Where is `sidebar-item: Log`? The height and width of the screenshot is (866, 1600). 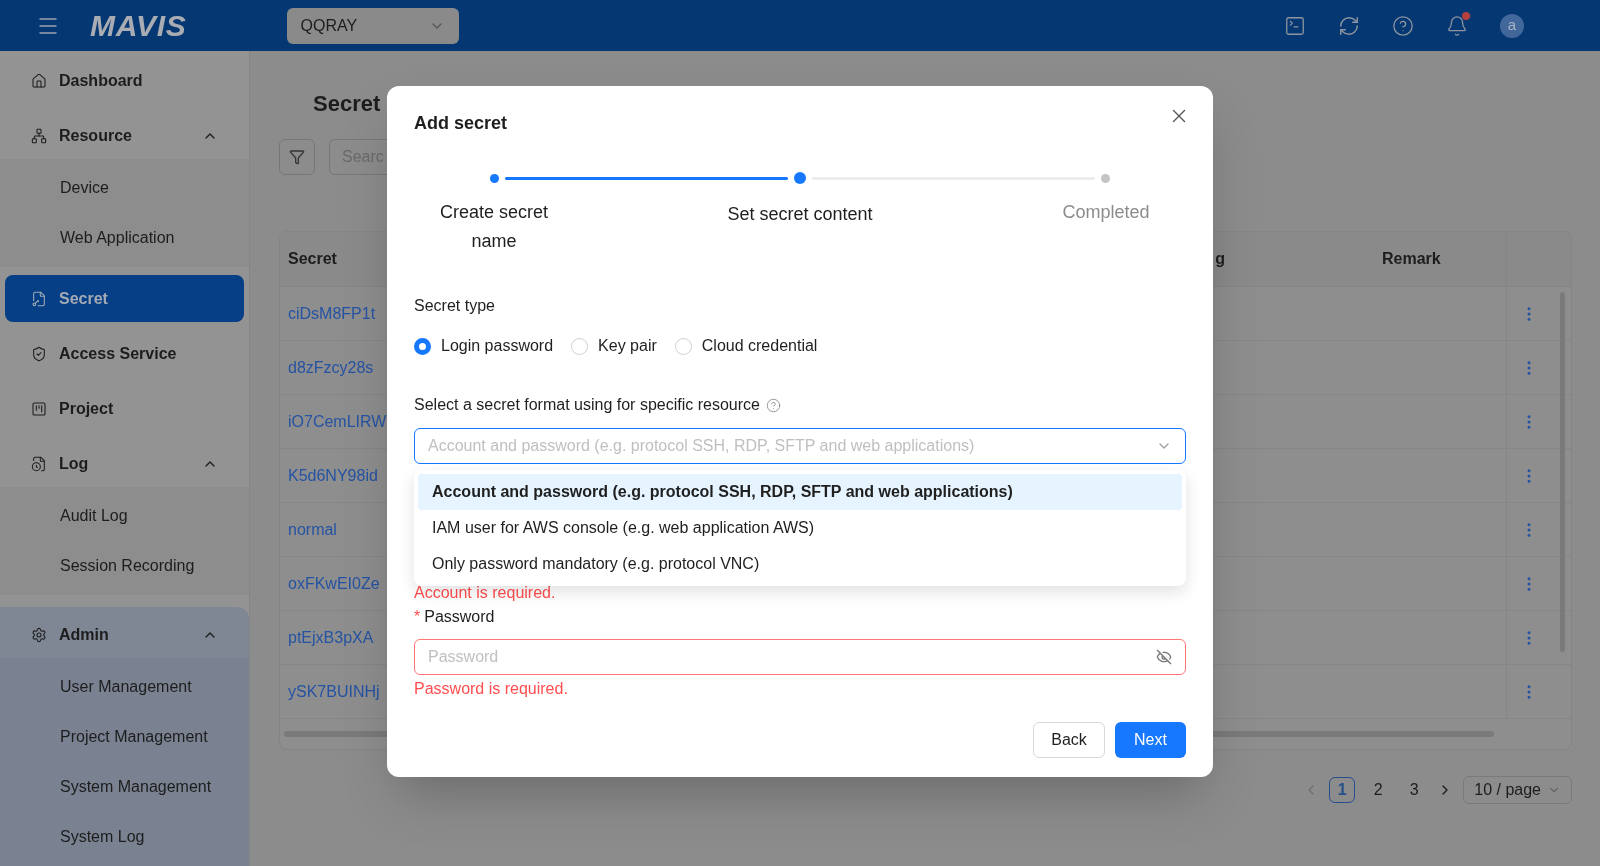
sidebar-item: Log is located at coordinates (124, 463).